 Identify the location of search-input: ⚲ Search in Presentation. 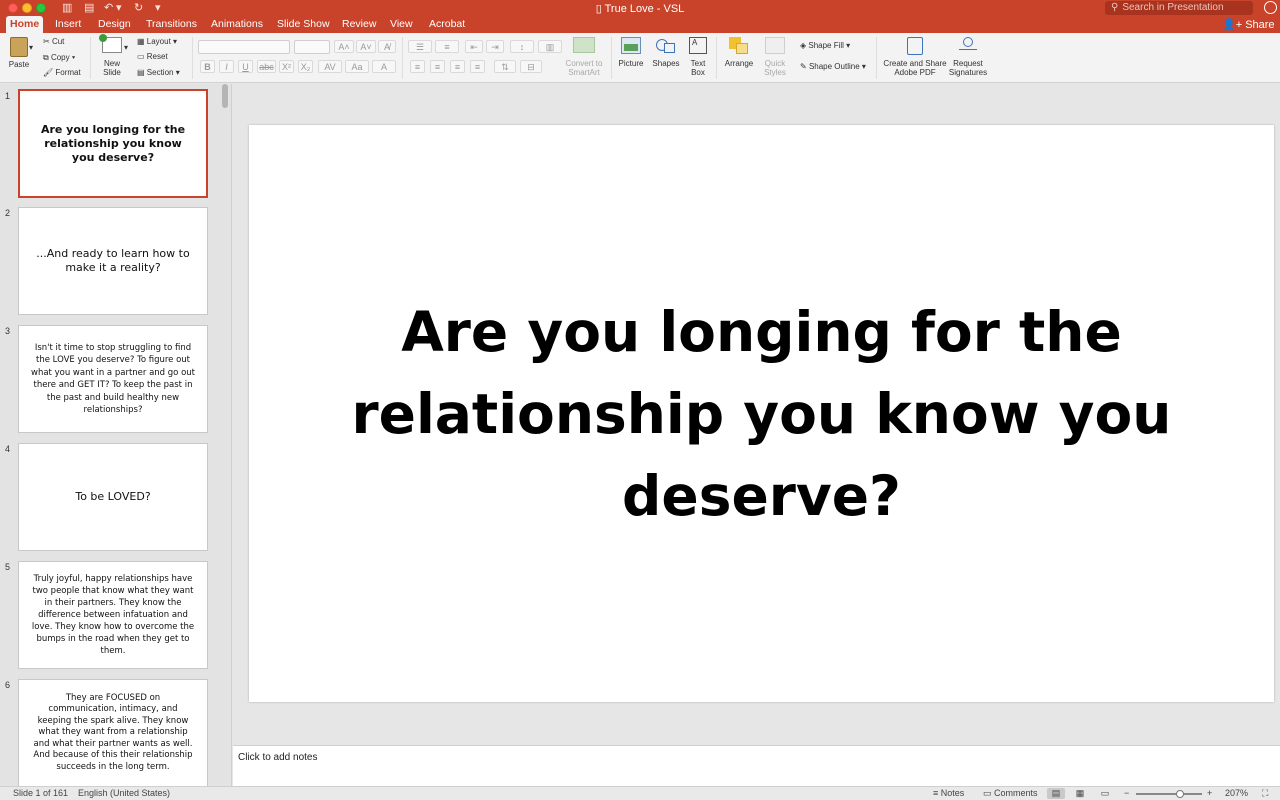
(1179, 8).